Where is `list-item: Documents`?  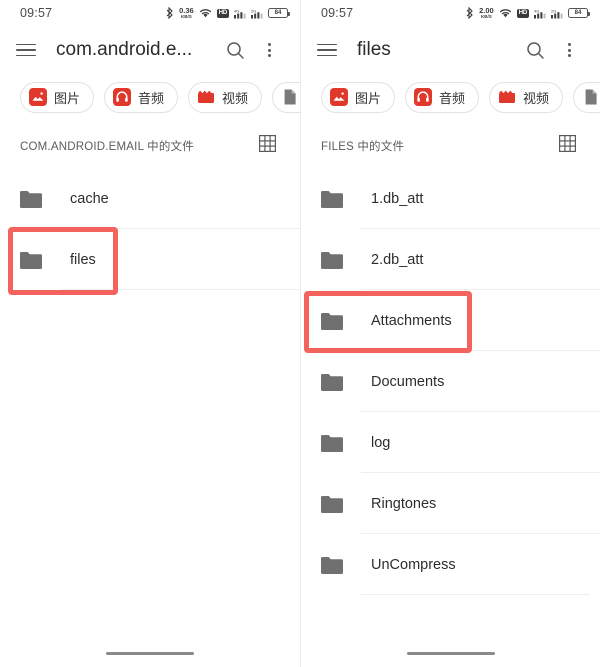 list-item: Documents is located at coordinates (450, 381).